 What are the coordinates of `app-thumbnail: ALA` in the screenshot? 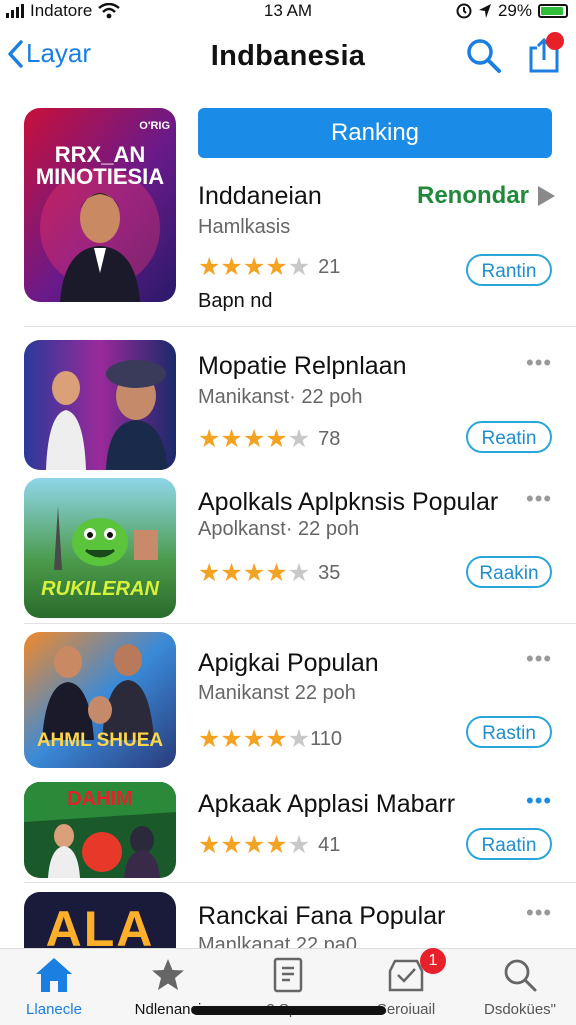 It's located at (100, 920).